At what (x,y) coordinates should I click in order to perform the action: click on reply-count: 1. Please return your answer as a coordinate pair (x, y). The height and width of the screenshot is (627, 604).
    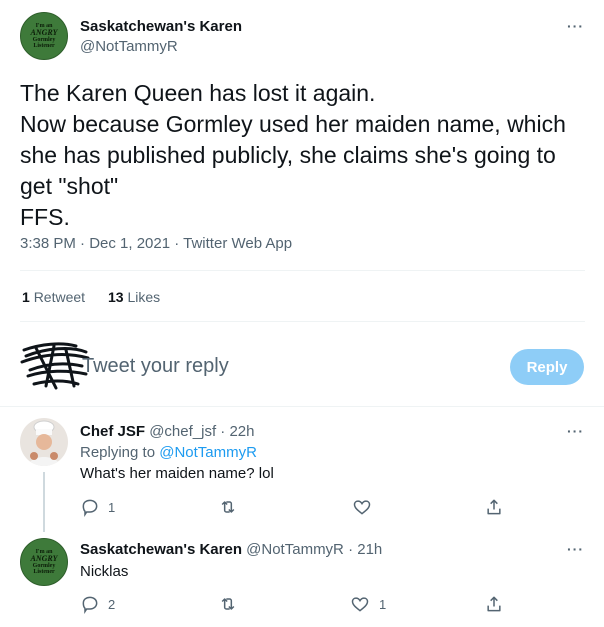
    Looking at the image, I should click on (112, 507).